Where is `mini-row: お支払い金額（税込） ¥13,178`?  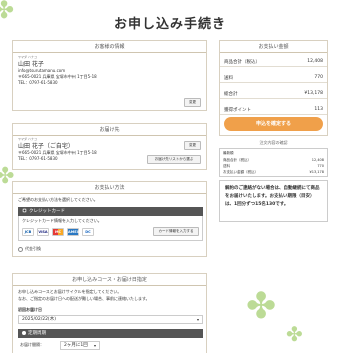 mini-row: お支払い金額（税込） ¥13,178 is located at coordinates (273, 172).